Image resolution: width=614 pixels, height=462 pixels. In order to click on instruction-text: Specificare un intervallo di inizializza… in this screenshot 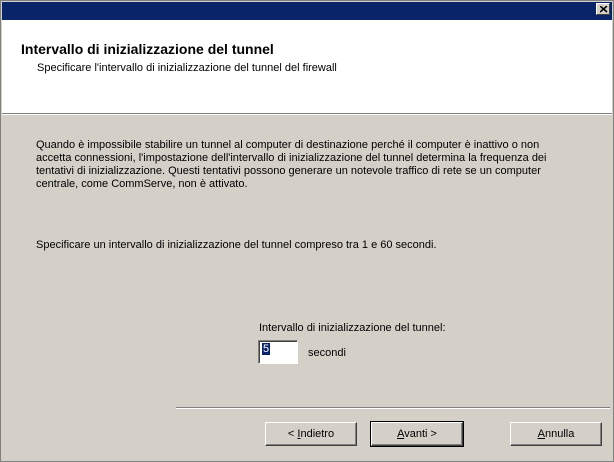, I will do `click(236, 245)`.